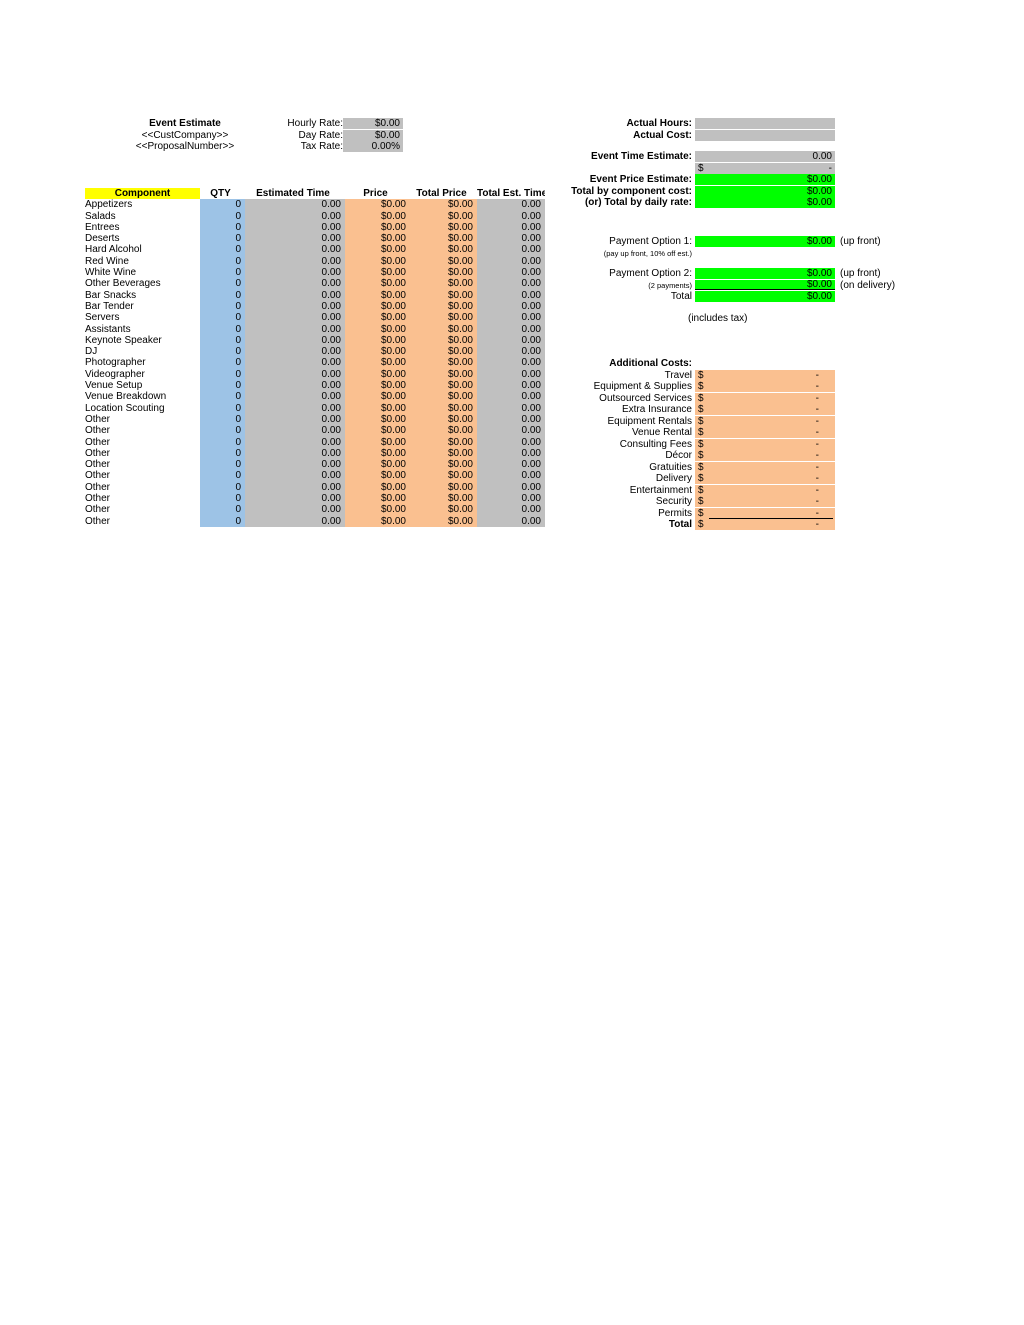 Image resolution: width=1024 pixels, height=1325 pixels. What do you see at coordinates (373, 124) in the screenshot?
I see `hourly-rate-value: $0.00` at bounding box center [373, 124].